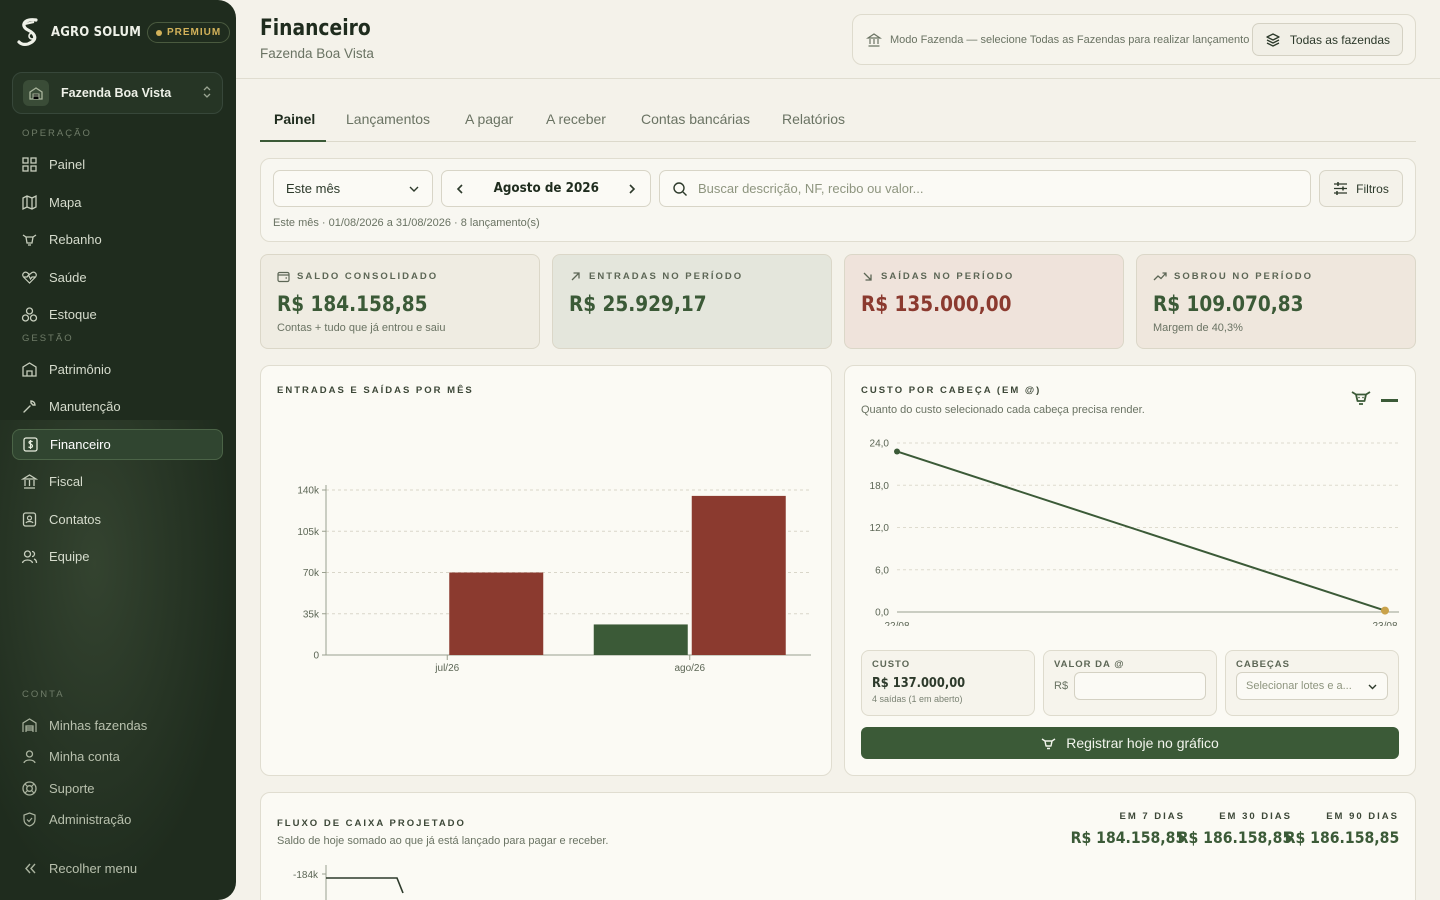  What do you see at coordinates (1341, 188) in the screenshot?
I see `sliders-icon` at bounding box center [1341, 188].